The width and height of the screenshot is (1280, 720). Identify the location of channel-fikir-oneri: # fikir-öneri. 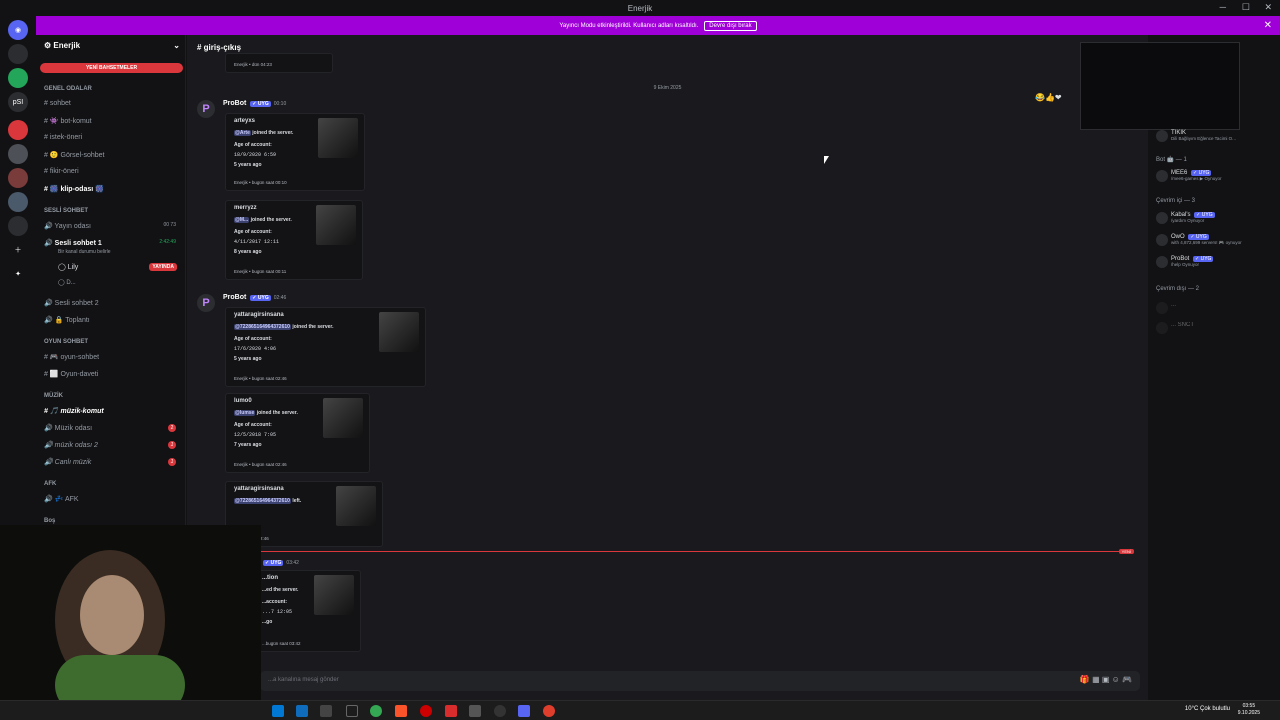
(112, 171).